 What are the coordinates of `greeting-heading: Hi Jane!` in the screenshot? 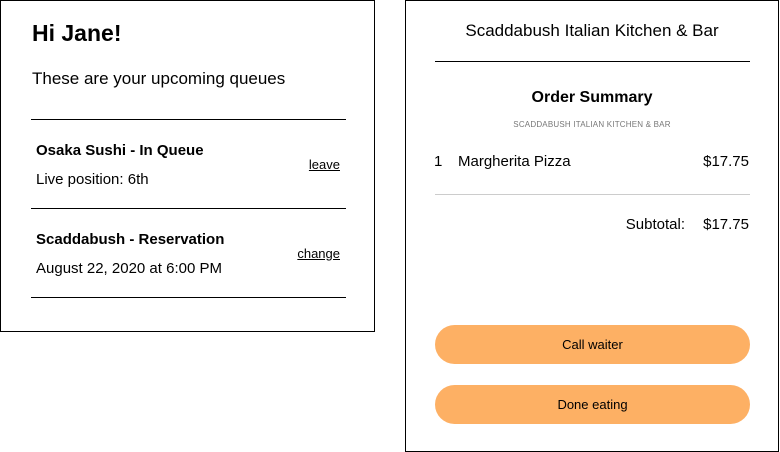 It's located at (77, 33).